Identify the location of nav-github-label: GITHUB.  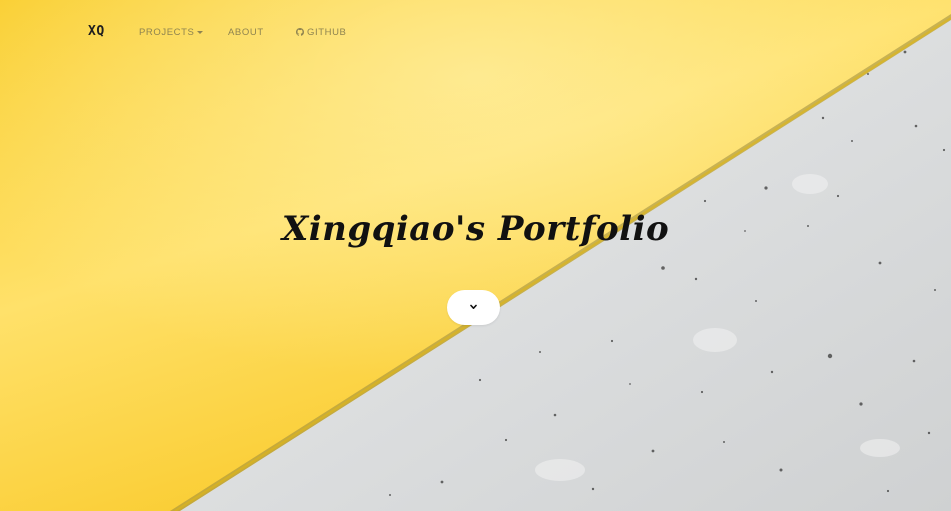
(327, 32).